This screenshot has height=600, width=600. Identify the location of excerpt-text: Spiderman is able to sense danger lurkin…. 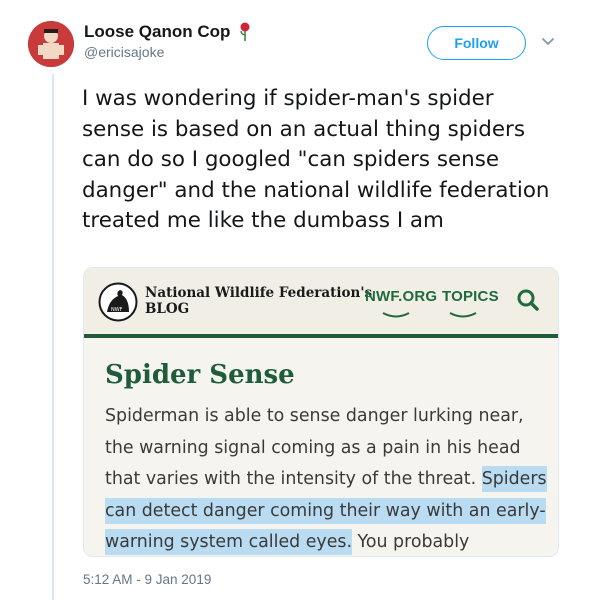
(314, 447).